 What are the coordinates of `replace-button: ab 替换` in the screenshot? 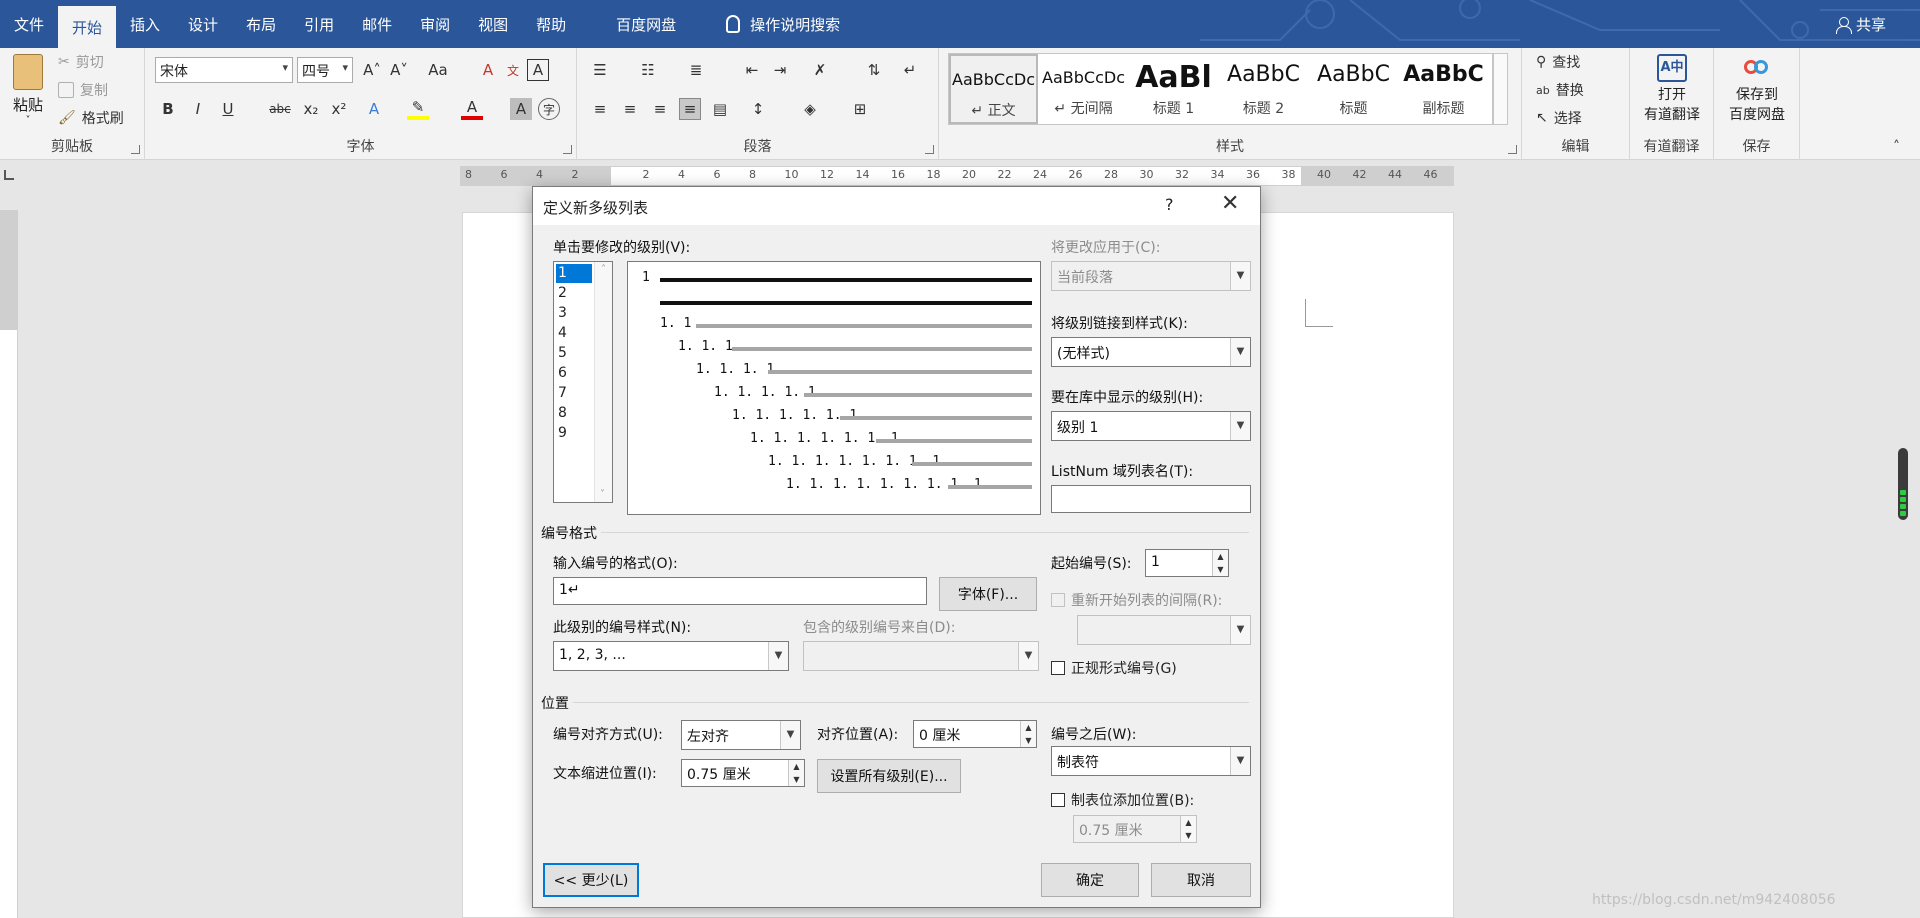 It's located at (1560, 90).